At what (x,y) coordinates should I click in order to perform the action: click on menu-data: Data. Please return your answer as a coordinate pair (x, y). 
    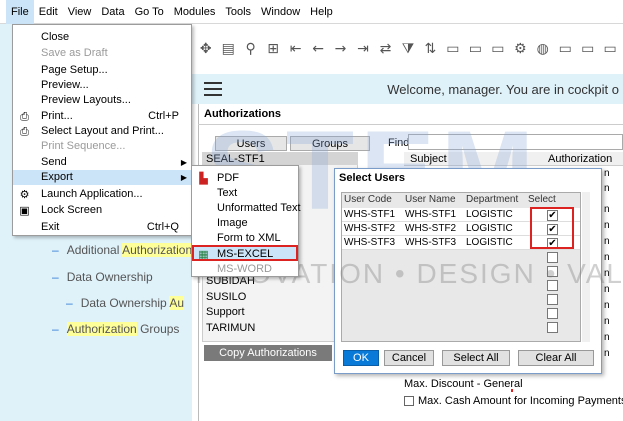
    Looking at the image, I should click on (112, 12).